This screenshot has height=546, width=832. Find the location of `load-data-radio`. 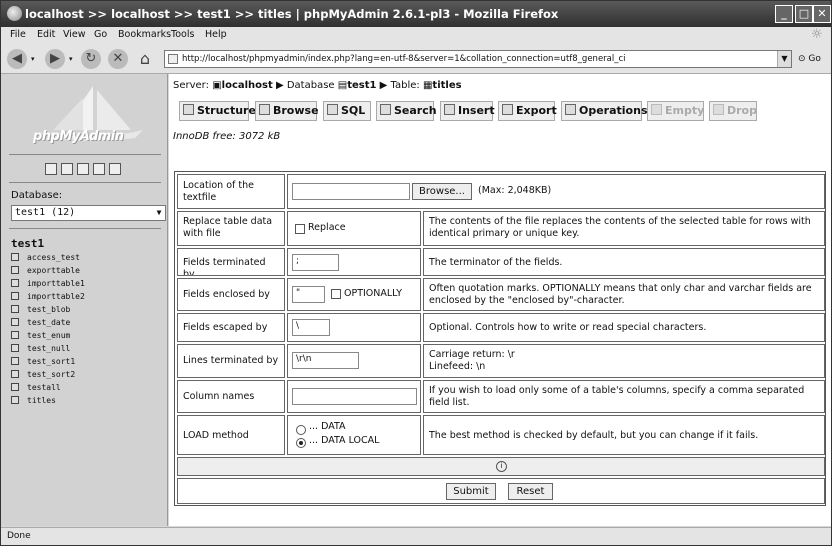

load-data-radio is located at coordinates (301, 430).